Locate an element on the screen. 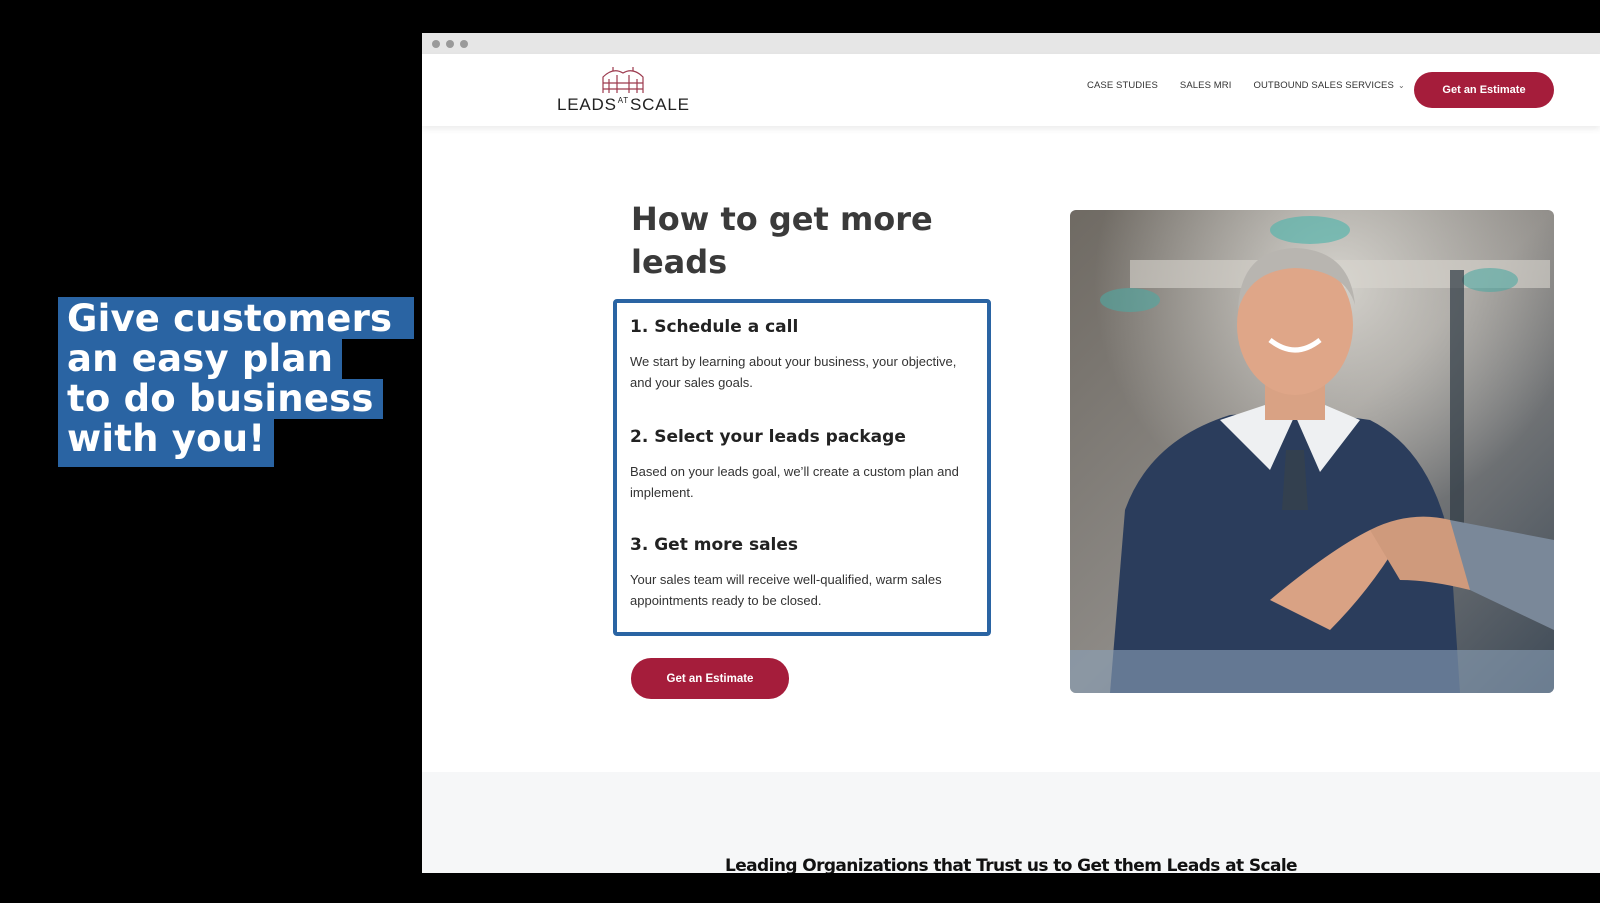  logo-word-scale: SCALE is located at coordinates (659, 104).